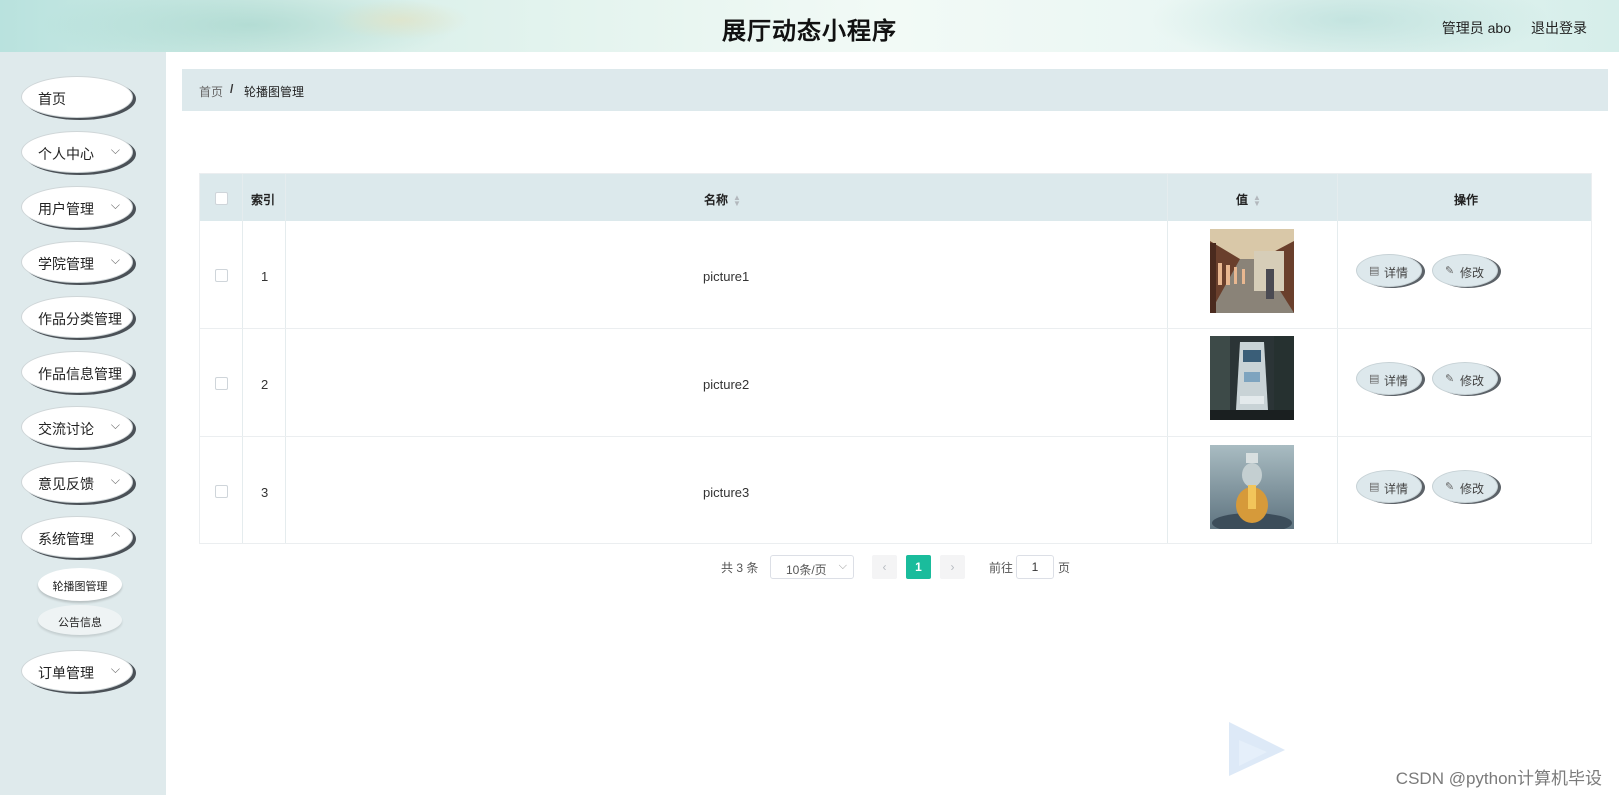 The image size is (1619, 795). Describe the element at coordinates (66, 673) in the screenshot. I see `sidebar-item-label: 订单管理` at that location.